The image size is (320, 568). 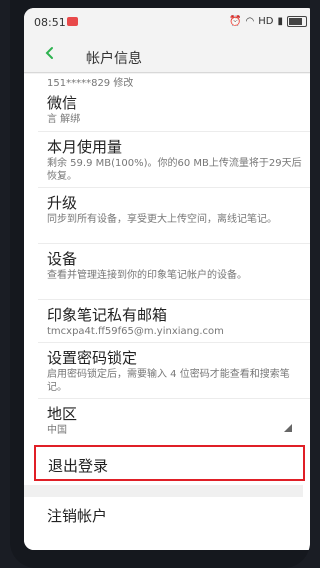 I want to click on section-spacer, so click(x=163, y=491).